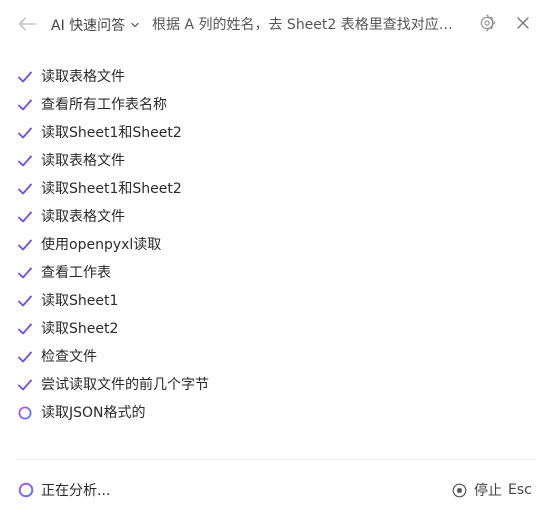  I want to click on step-item: 检查文件, so click(279, 357).